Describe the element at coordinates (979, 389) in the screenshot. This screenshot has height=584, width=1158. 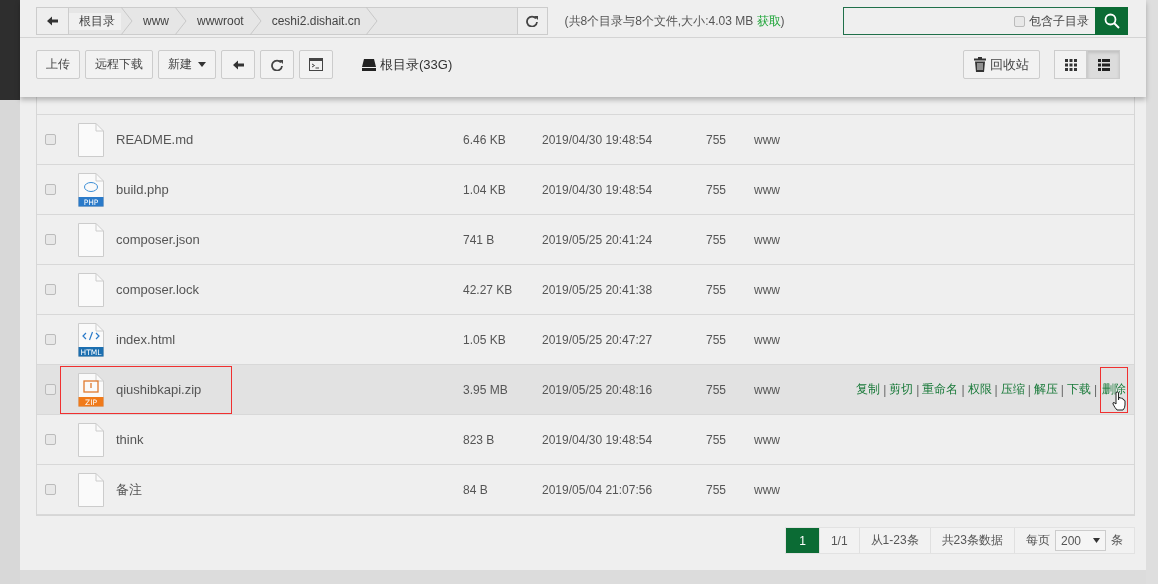
I see `action-link: 权限` at that location.